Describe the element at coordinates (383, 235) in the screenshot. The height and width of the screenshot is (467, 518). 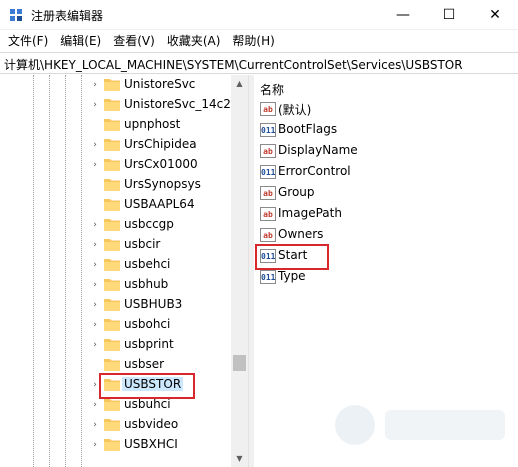
I see `value-row: ab Owners` at that location.